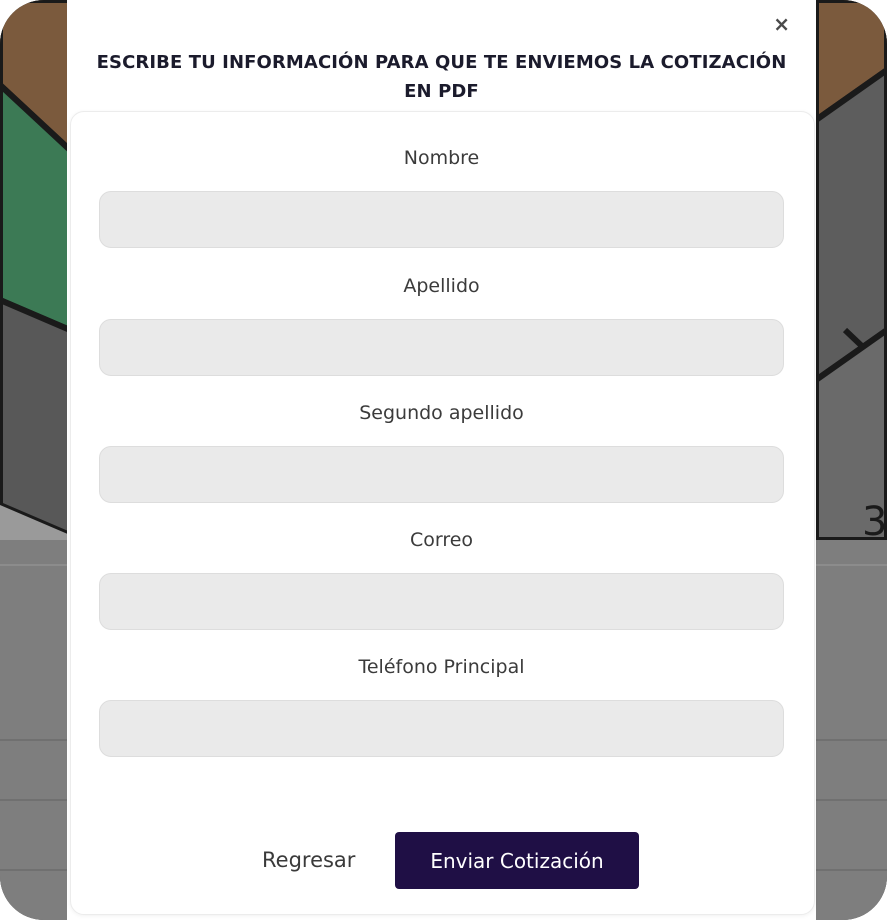 This screenshot has height=920, width=887. What do you see at coordinates (441, 667) in the screenshot?
I see `telefono-label: Teléfono Principal` at bounding box center [441, 667].